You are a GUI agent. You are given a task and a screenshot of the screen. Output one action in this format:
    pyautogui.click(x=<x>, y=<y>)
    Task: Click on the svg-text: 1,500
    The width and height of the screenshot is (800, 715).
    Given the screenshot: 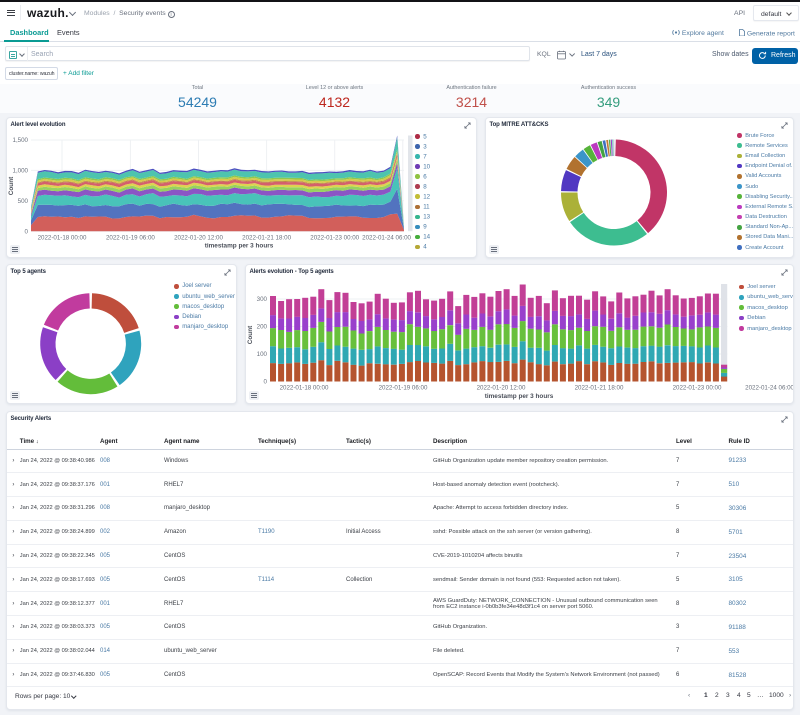 What is the action you would take?
    pyautogui.click(x=21, y=140)
    